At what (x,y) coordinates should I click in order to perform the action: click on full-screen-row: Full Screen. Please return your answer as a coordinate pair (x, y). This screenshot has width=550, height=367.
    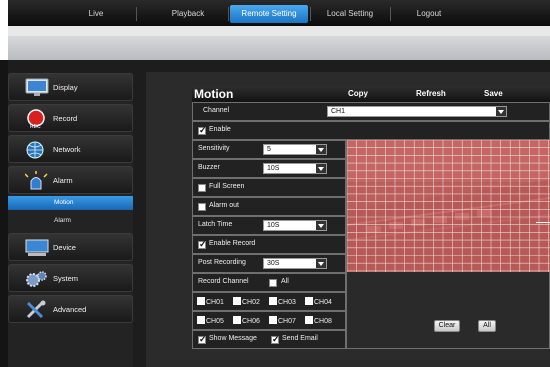
    Looking at the image, I should click on (269, 187).